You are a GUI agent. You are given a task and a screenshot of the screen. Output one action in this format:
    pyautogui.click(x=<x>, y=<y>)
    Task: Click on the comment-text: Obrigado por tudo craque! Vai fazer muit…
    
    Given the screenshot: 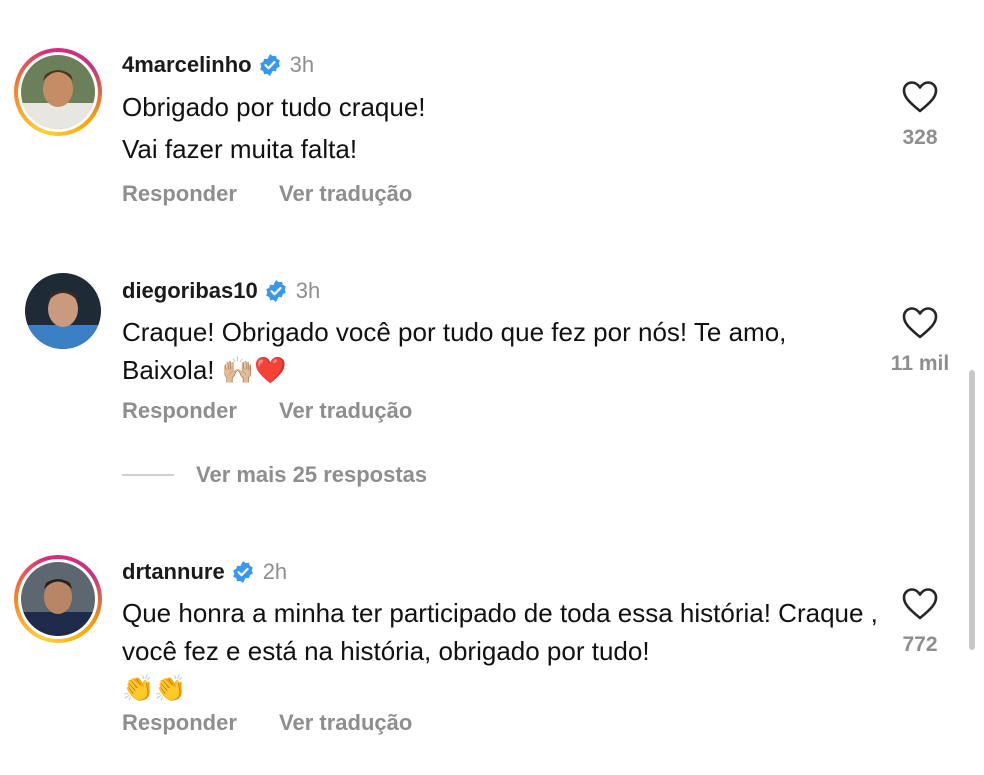 What is the action you would take?
    pyautogui.click(x=502, y=128)
    